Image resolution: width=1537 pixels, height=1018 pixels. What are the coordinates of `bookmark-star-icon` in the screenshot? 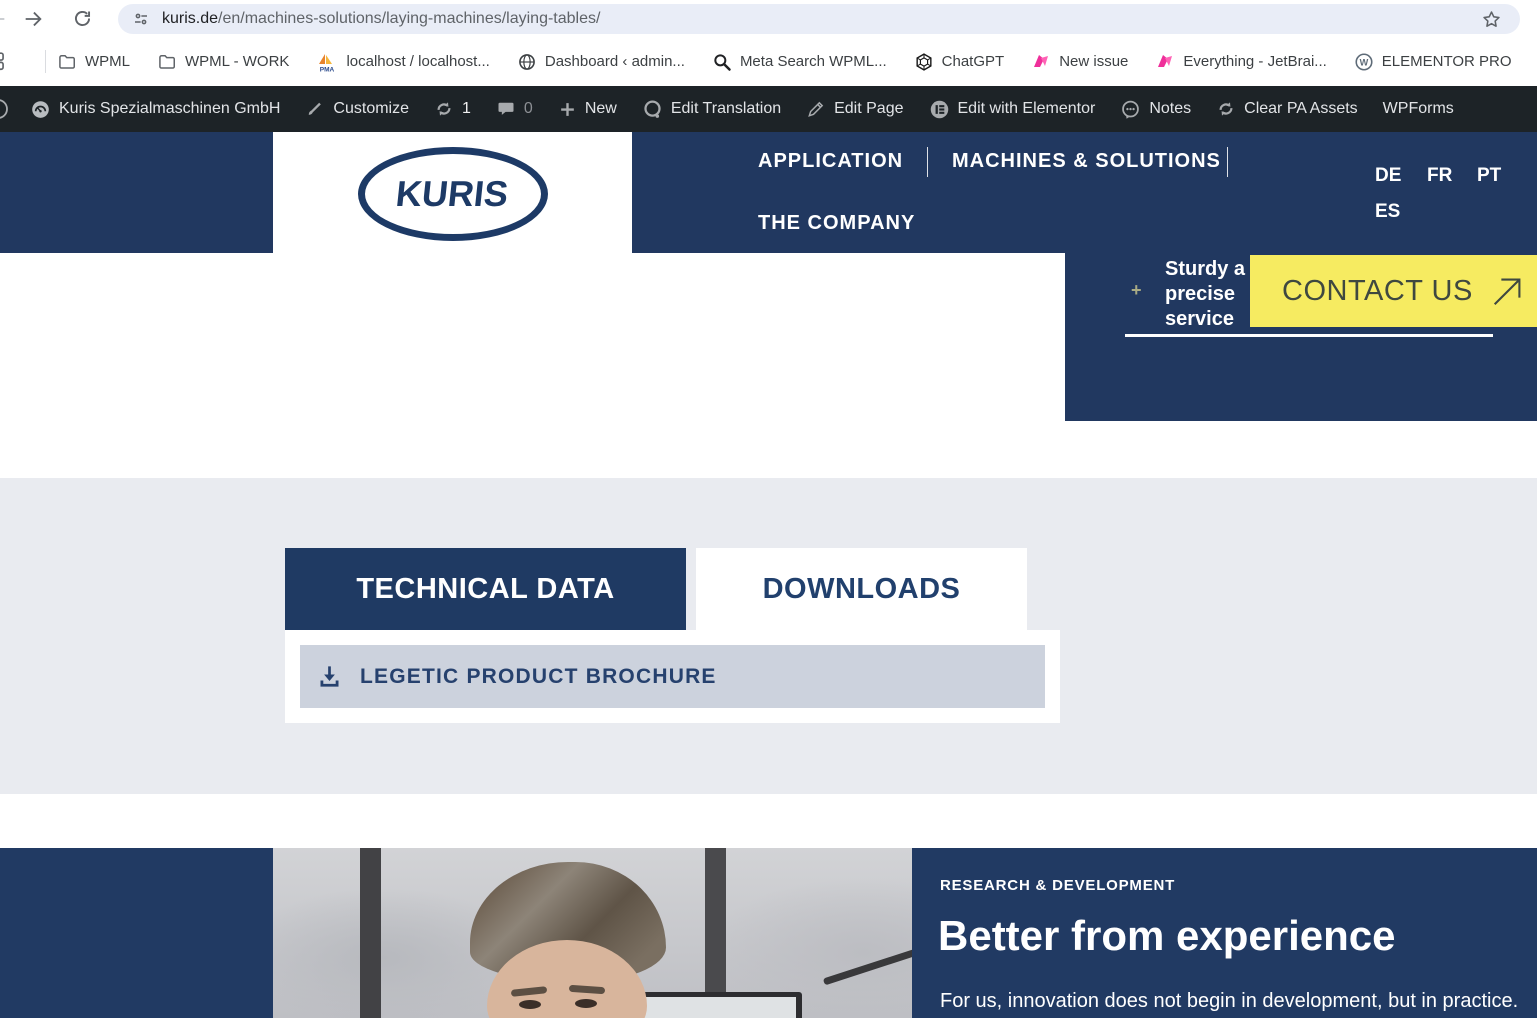 It's located at (1491, 19).